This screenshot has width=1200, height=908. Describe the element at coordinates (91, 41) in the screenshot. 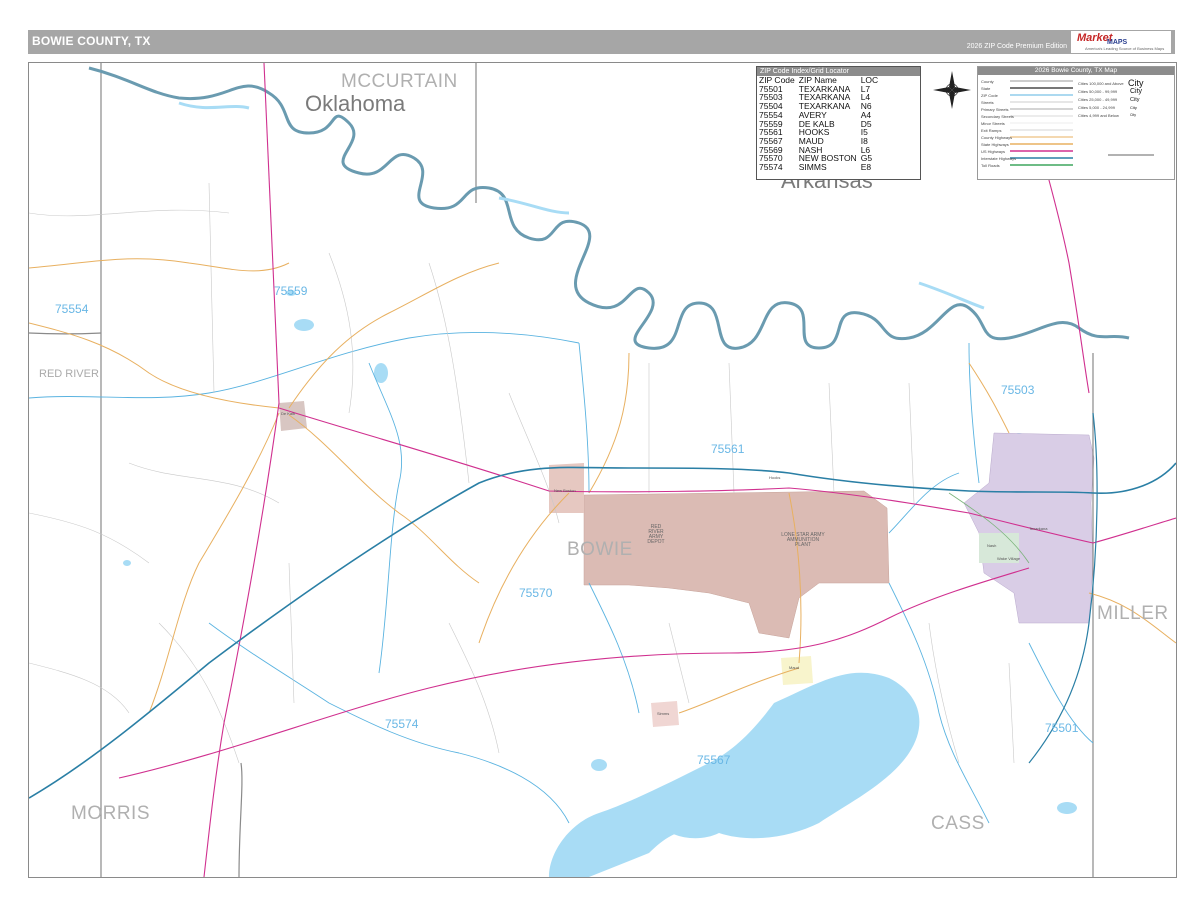

I see `map-title: BOWIE COUNTY, TX` at that location.